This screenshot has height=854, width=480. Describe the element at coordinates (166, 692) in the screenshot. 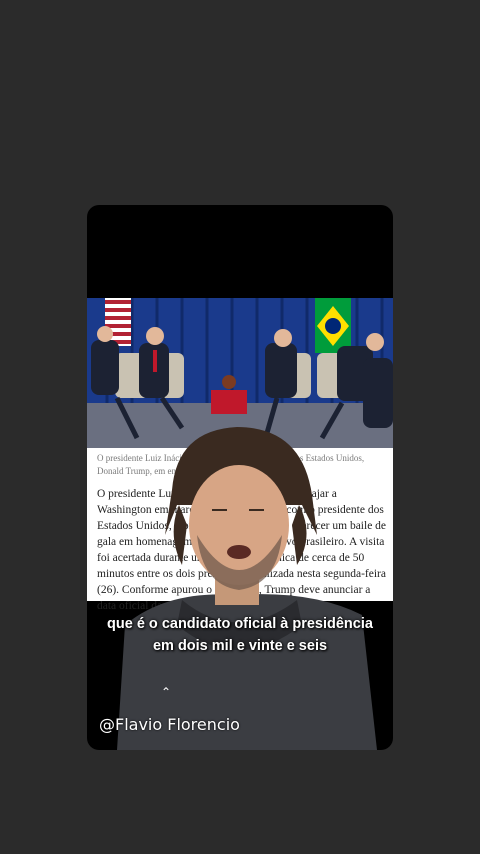

I see `cursor-icon: ⌃` at that location.